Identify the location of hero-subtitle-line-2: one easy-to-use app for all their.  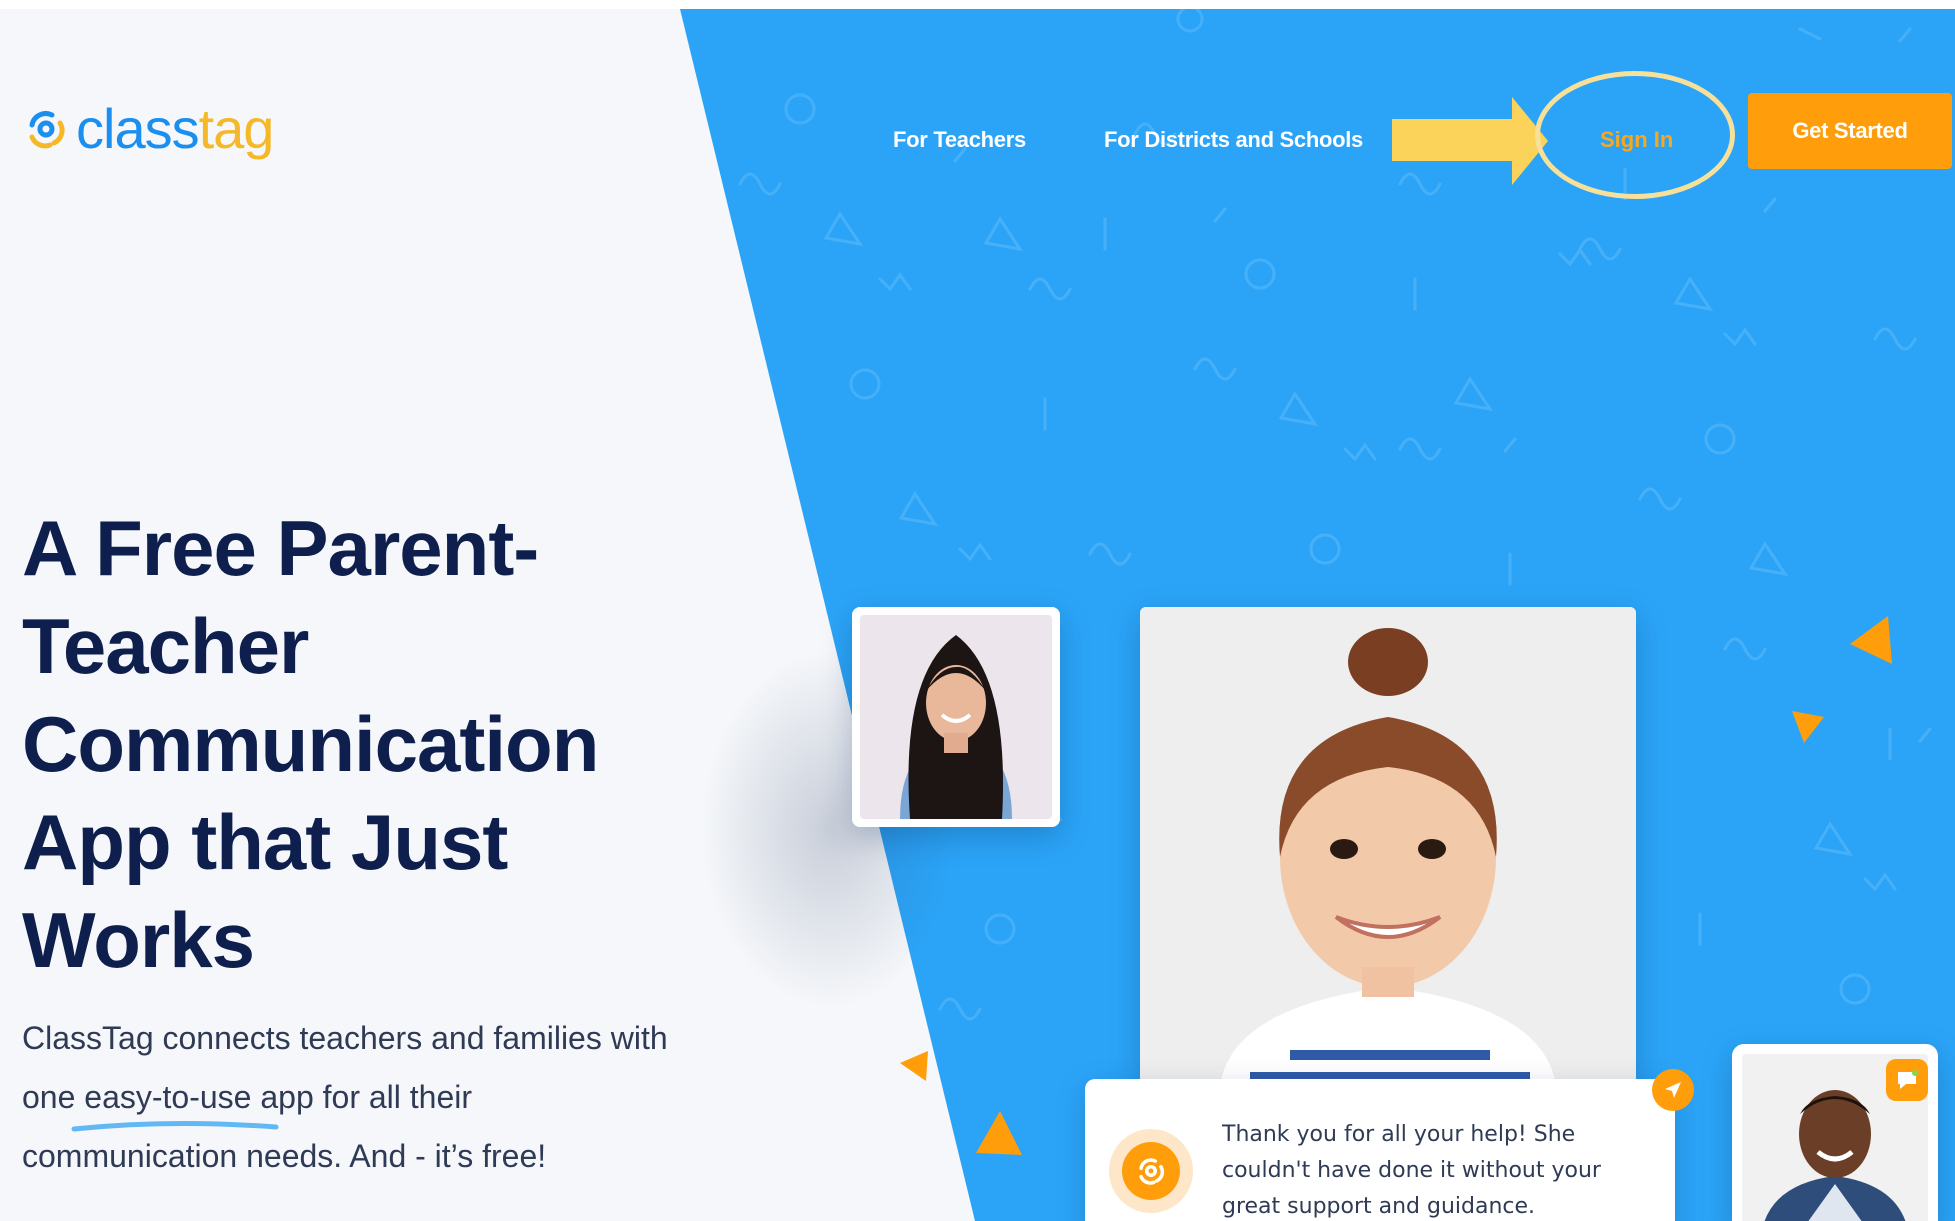
(247, 1097).